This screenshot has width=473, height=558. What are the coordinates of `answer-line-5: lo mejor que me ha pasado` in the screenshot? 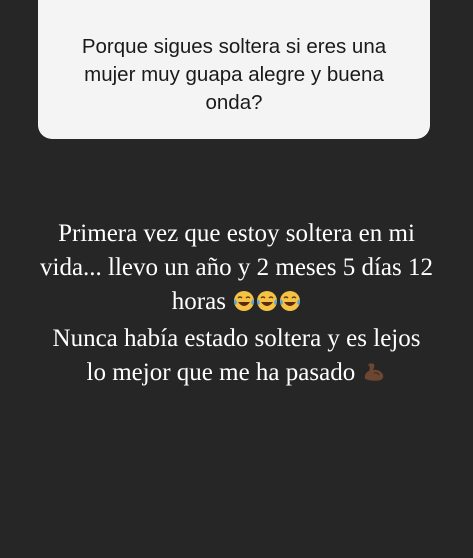 It's located at (221, 372).